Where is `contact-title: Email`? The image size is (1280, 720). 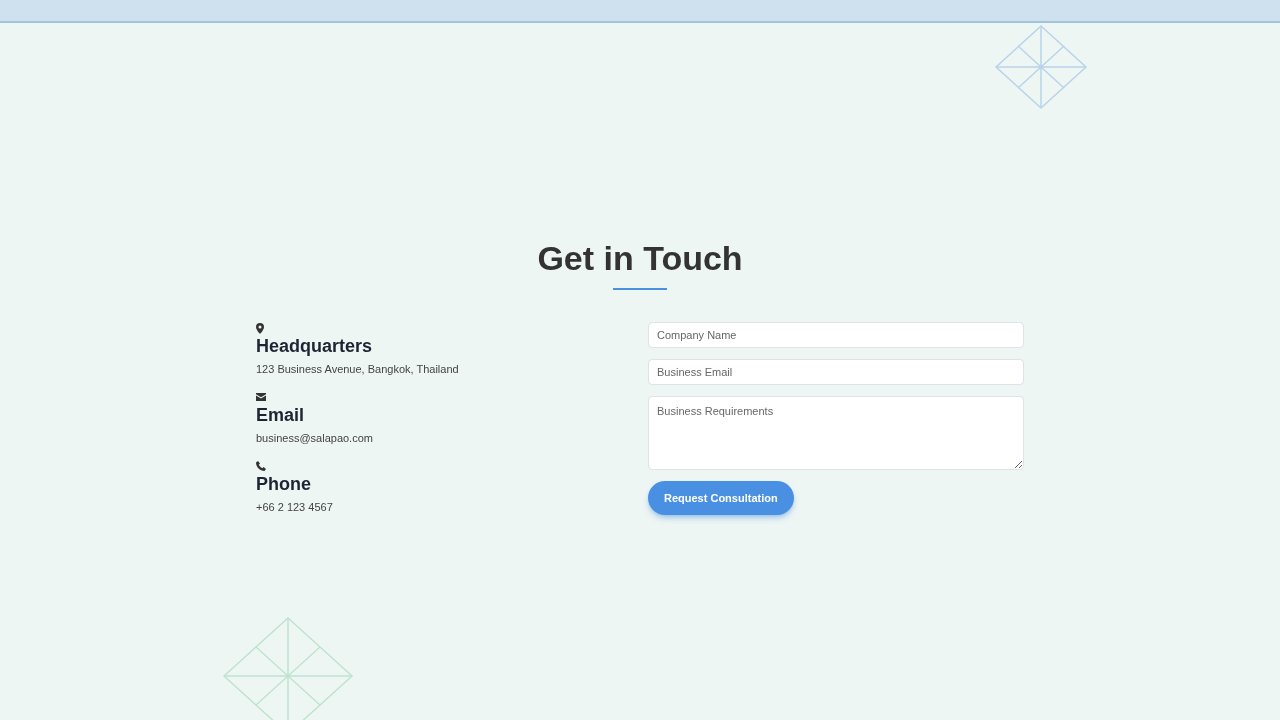 contact-title: Email is located at coordinates (280, 415).